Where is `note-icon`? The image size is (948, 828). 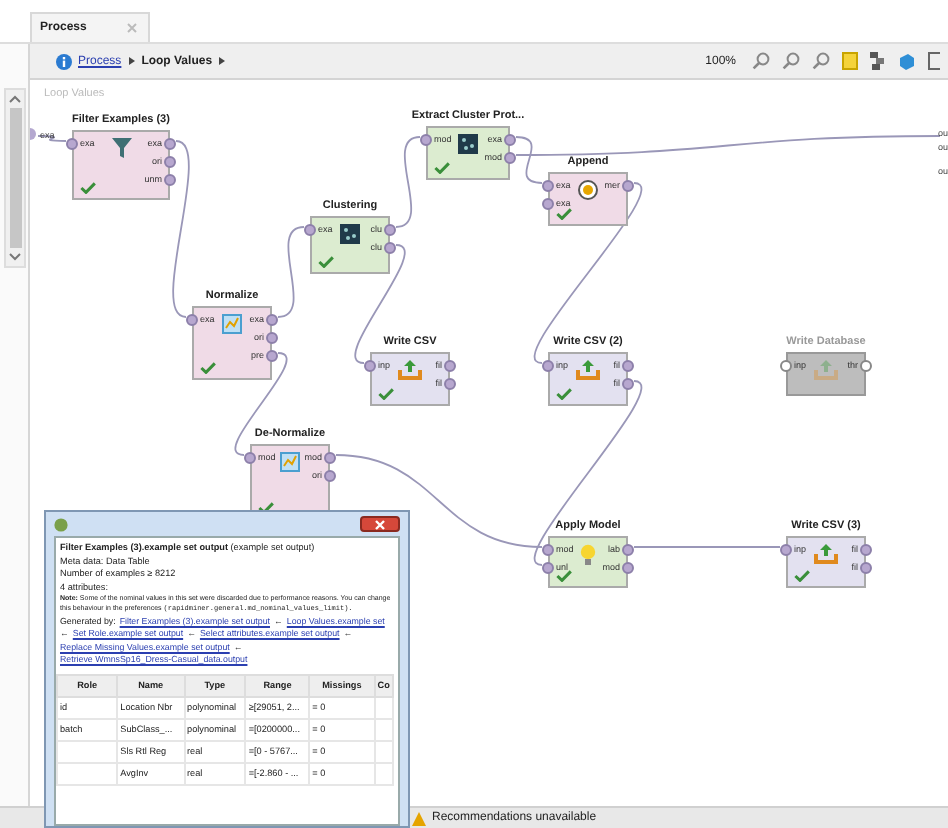
note-icon is located at coordinates (850, 61).